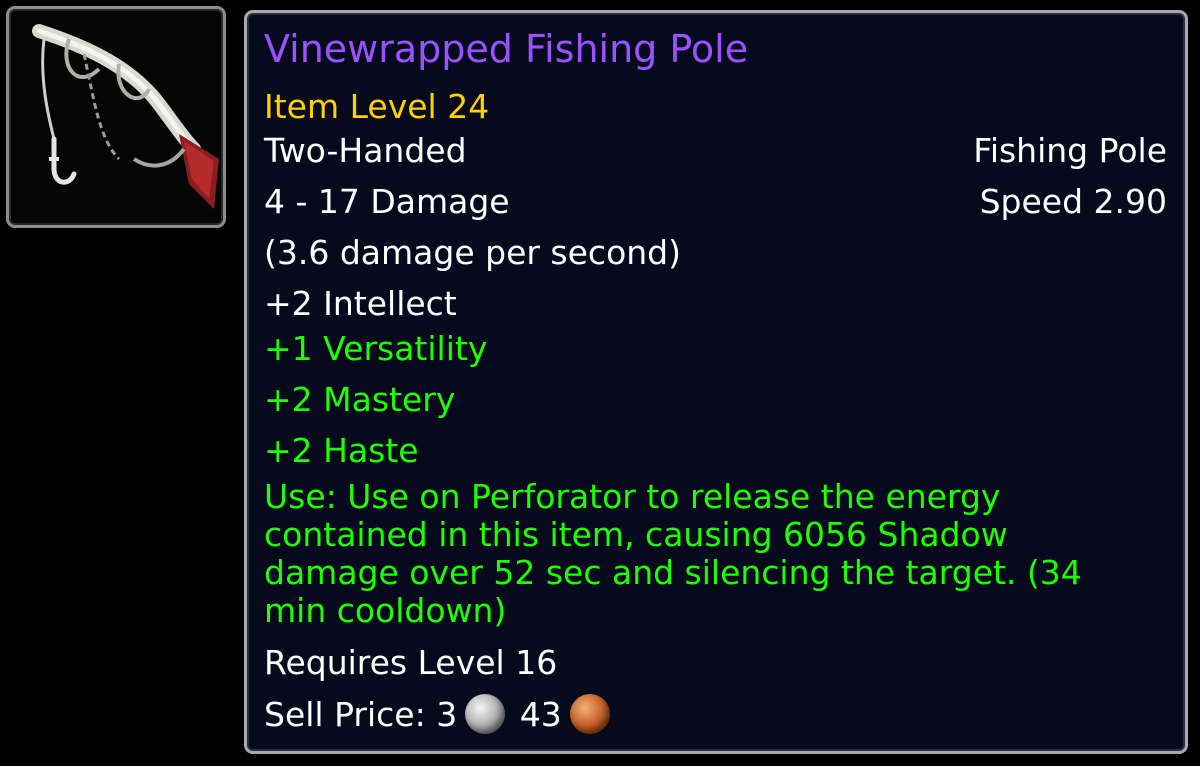 The image size is (1200, 766). What do you see at coordinates (365, 150) in the screenshot?
I see `item-slot: Two-Handed` at bounding box center [365, 150].